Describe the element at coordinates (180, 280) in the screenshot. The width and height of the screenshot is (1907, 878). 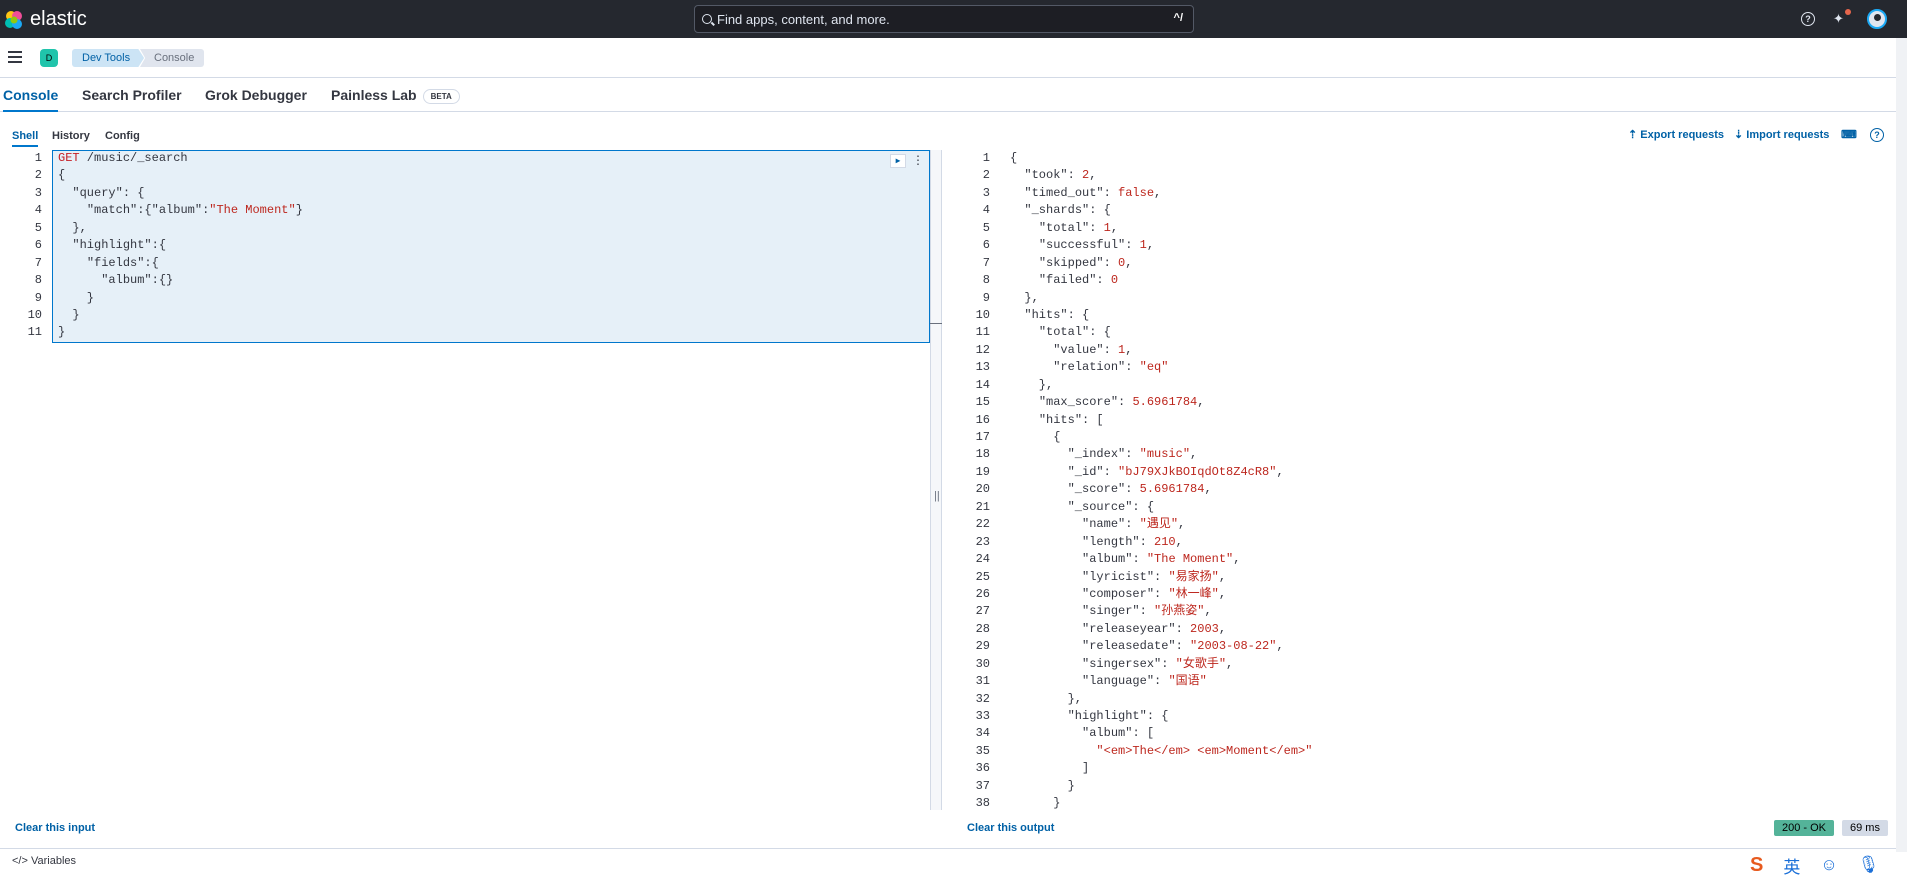
I see `editor-code-line: "album":{}` at that location.